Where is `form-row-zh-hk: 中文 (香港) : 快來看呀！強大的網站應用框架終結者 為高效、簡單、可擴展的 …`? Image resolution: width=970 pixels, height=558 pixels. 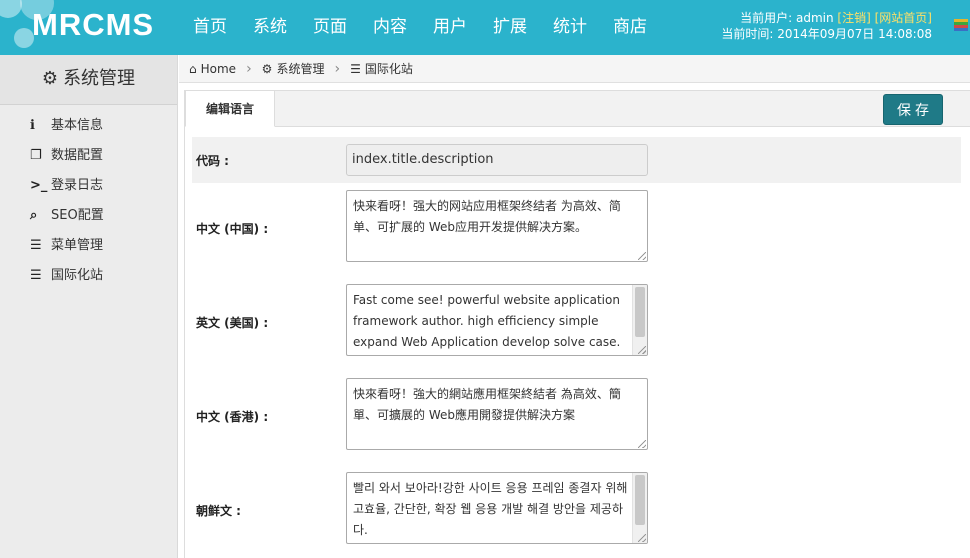
form-row-zh-hk: 中文 (香港) : 快來看呀！強大的網站應用框架終結者 為高效、簡單、可擴展的 … is located at coordinates (576, 414).